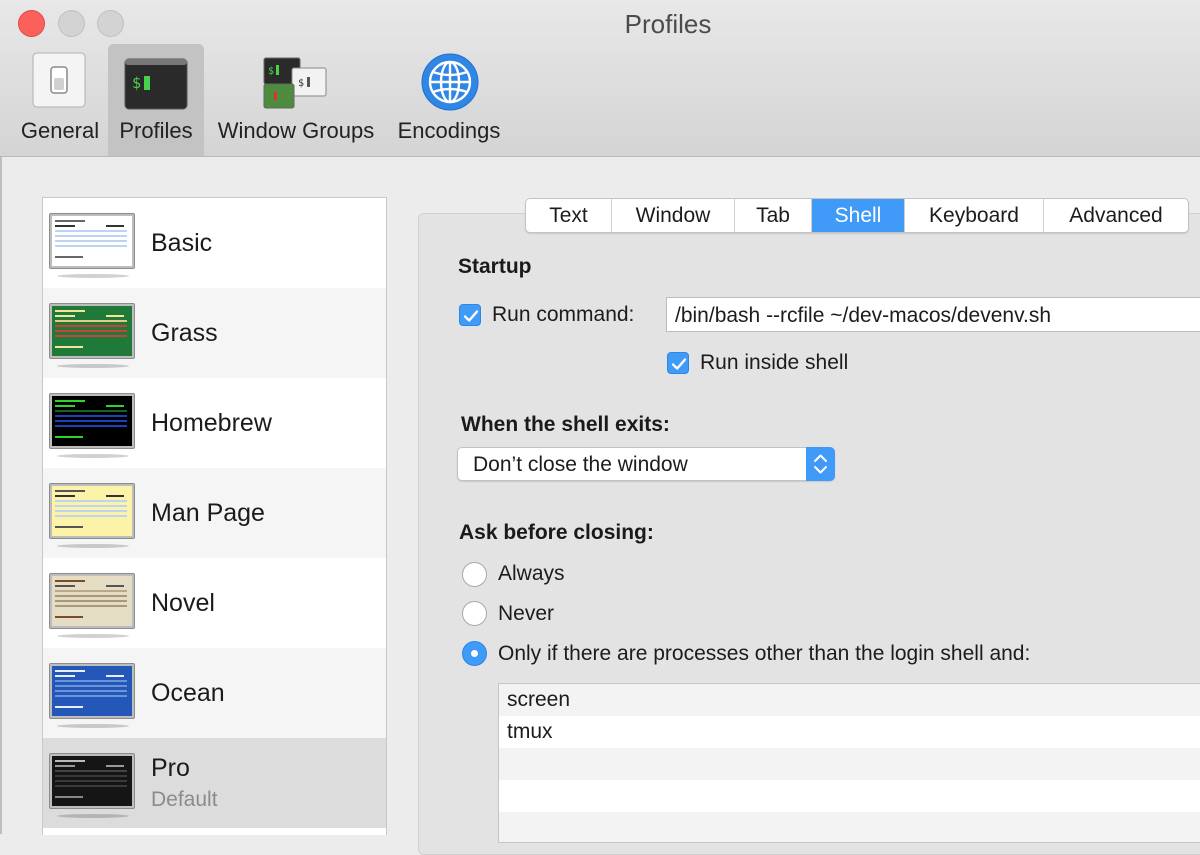 The width and height of the screenshot is (1200, 855). Describe the element at coordinates (526, 613) in the screenshot. I see `radio-never-label: Never` at that location.